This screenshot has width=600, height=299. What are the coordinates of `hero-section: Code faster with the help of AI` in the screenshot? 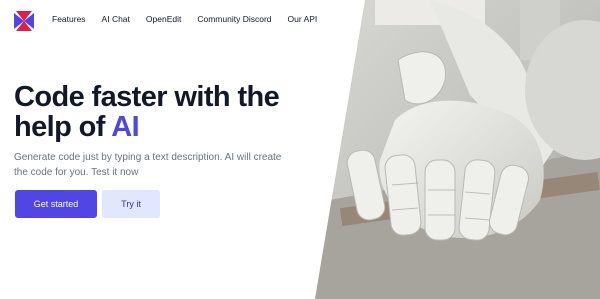 It's located at (164, 112).